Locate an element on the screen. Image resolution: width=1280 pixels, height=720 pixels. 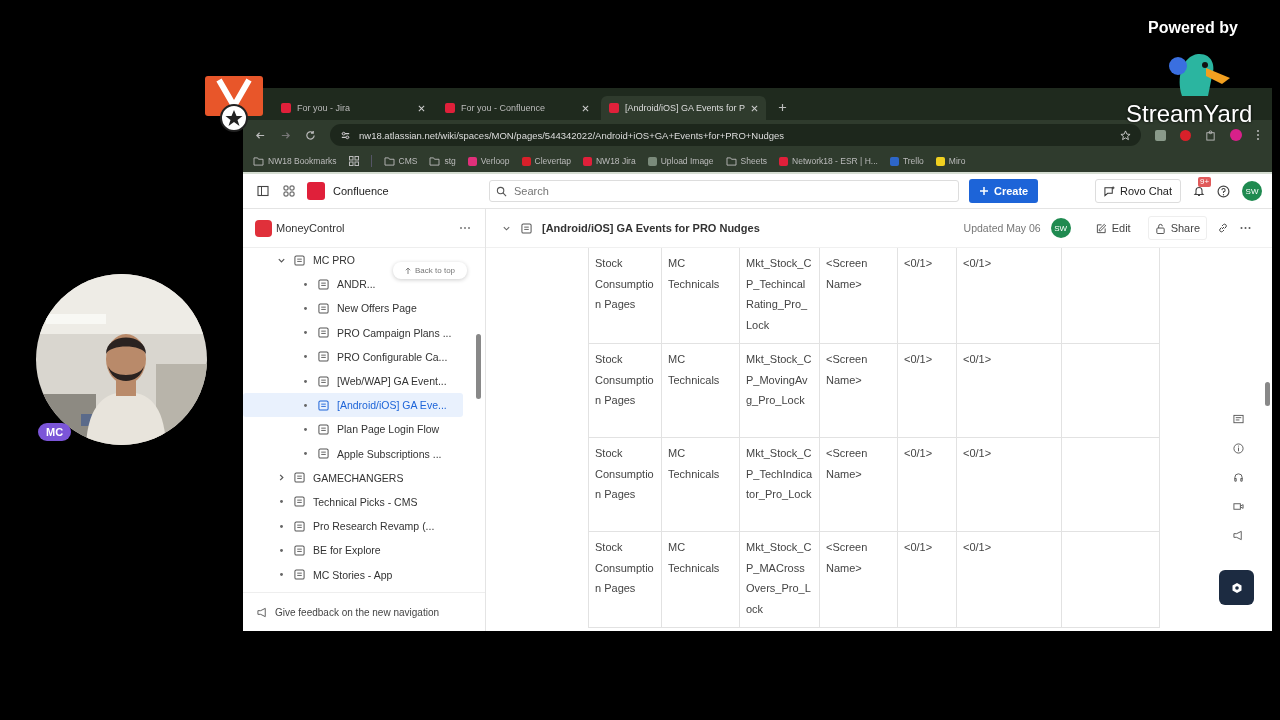
bookmark: Miro is located at coordinates (950, 161).